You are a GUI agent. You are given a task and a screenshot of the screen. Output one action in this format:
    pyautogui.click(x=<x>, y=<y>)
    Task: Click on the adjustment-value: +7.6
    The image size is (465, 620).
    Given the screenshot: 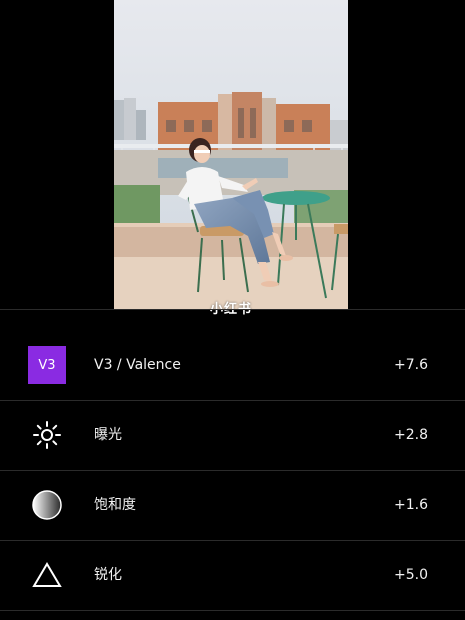 What is the action you would take?
    pyautogui.click(x=411, y=365)
    